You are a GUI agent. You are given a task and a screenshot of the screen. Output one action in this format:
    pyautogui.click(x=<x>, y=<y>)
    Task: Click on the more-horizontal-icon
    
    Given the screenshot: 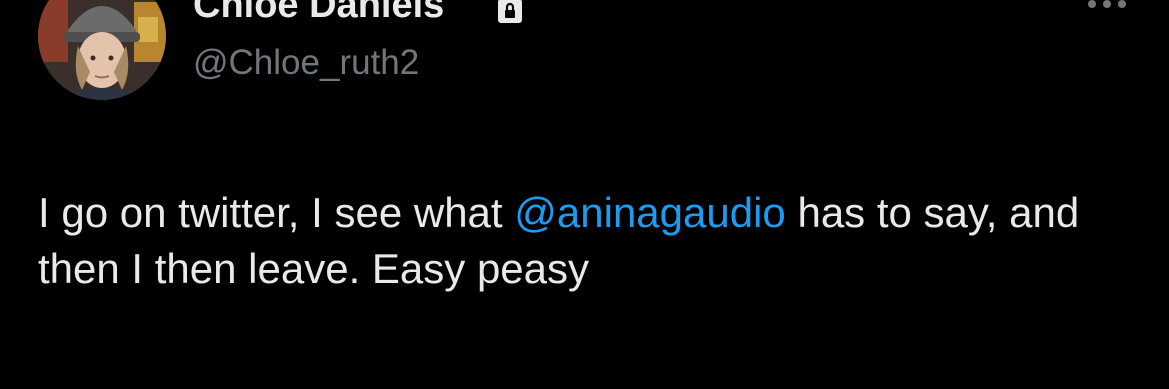 What is the action you would take?
    pyautogui.click(x=1107, y=4)
    